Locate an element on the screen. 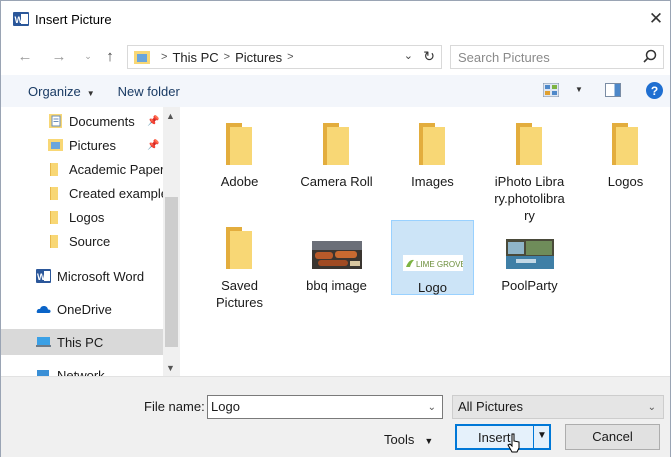  file-item-poolparty: PoolParty is located at coordinates (529, 256).